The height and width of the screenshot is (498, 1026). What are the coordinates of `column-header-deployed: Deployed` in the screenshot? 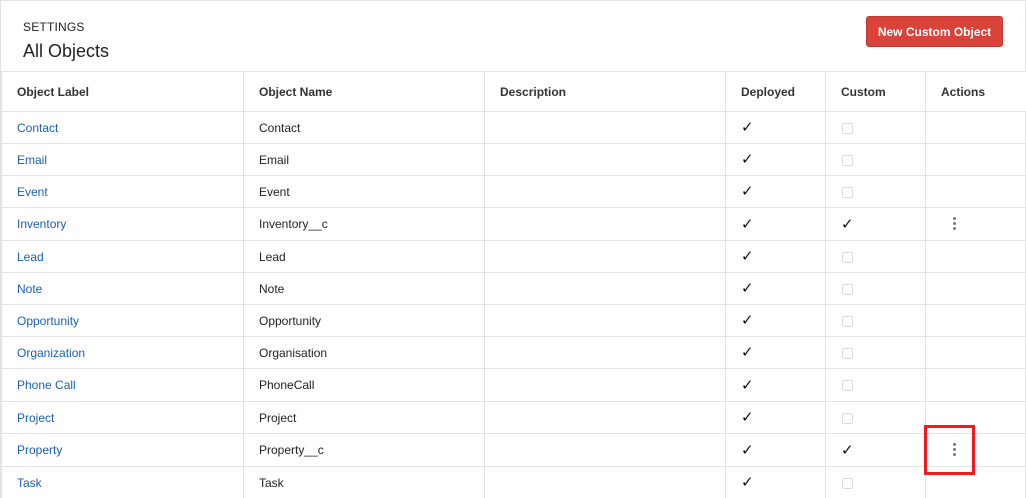 It's located at (775, 91).